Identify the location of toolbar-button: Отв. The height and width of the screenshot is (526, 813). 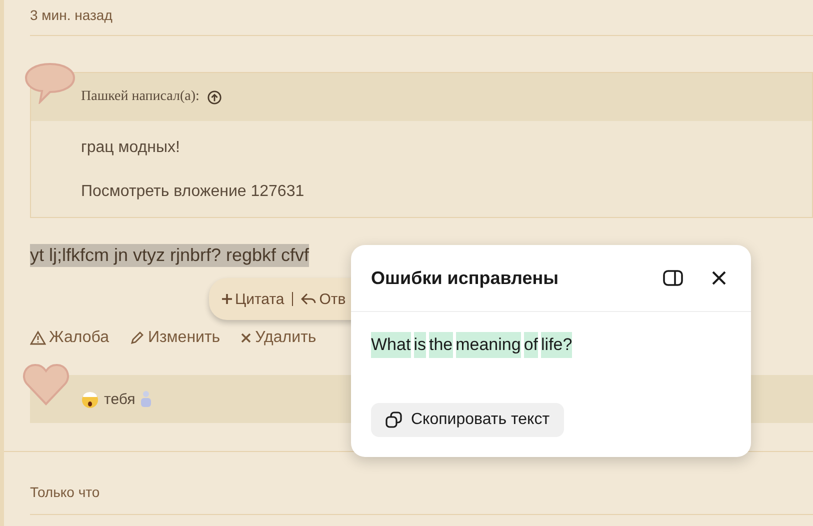
(323, 299).